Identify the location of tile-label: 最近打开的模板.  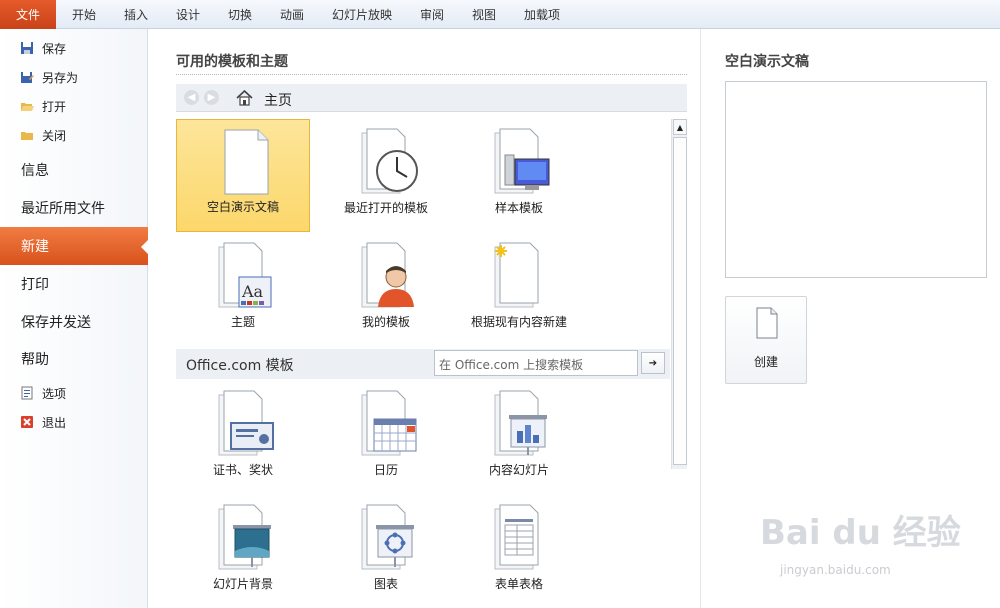
(385, 208).